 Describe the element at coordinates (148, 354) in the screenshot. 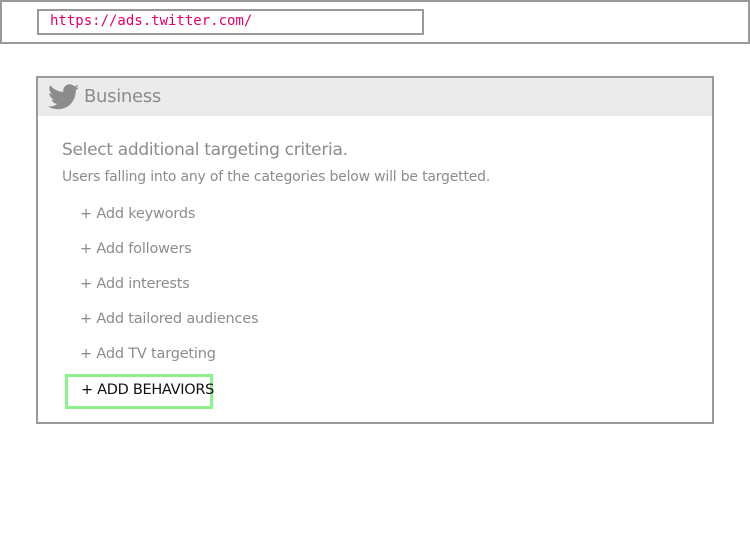

I see `add-tv-targeting-link: + Add TV targeting` at that location.